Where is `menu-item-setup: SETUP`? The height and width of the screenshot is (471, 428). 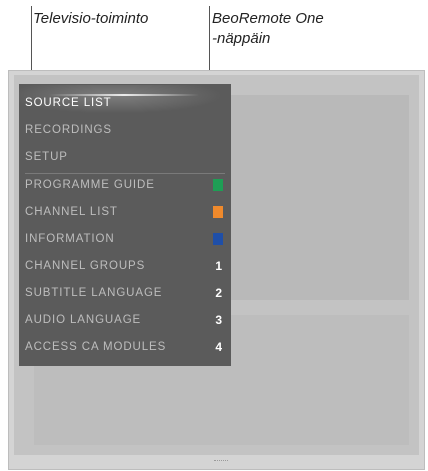 menu-item-setup: SETUP is located at coordinates (125, 157).